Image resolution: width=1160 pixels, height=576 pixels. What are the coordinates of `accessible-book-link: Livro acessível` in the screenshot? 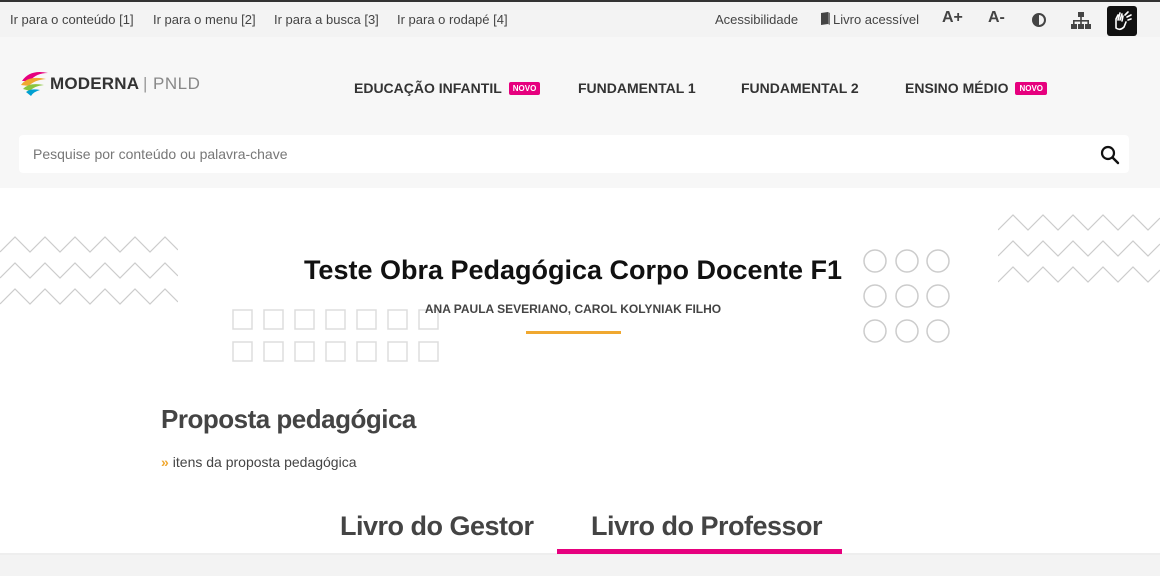 It's located at (869, 19).